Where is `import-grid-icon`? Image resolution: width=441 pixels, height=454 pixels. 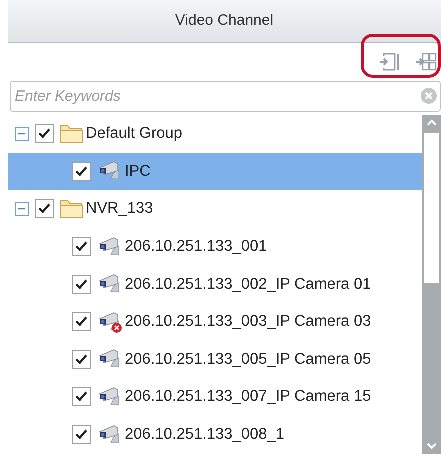 import-grid-icon is located at coordinates (426, 62).